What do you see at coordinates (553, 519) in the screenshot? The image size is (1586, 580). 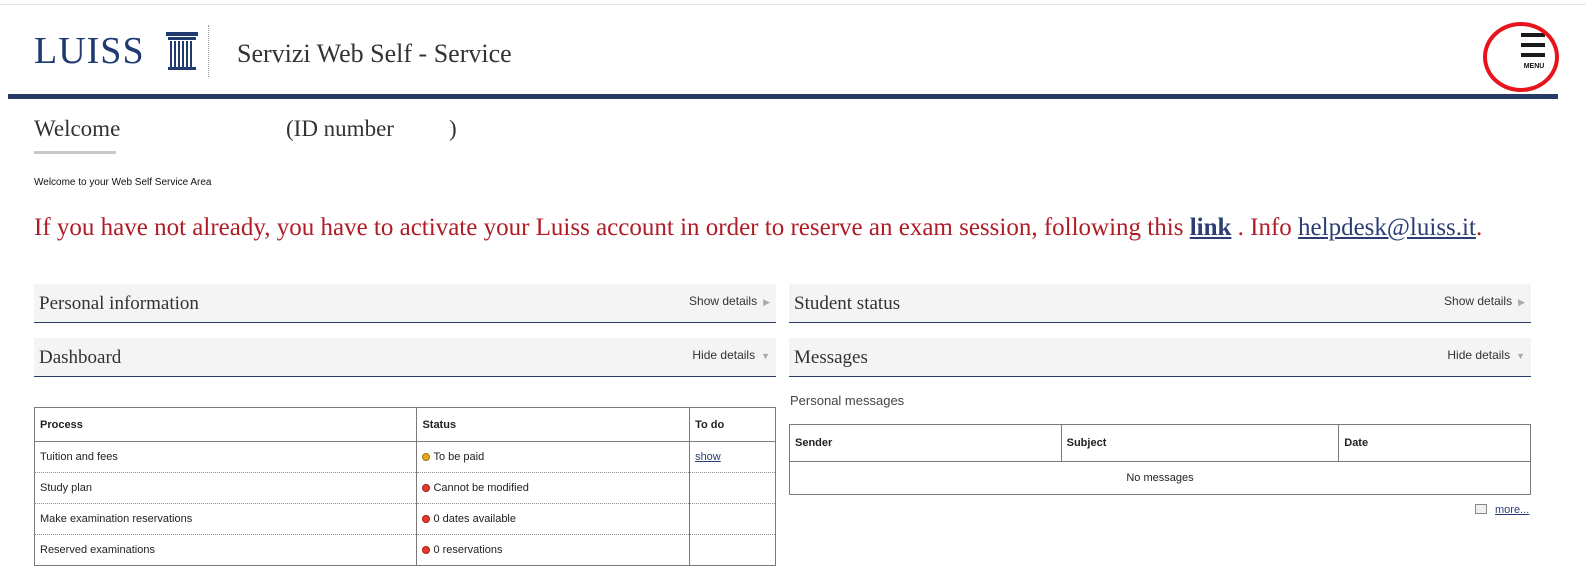 I see `status-cell: 0 dates available` at bounding box center [553, 519].